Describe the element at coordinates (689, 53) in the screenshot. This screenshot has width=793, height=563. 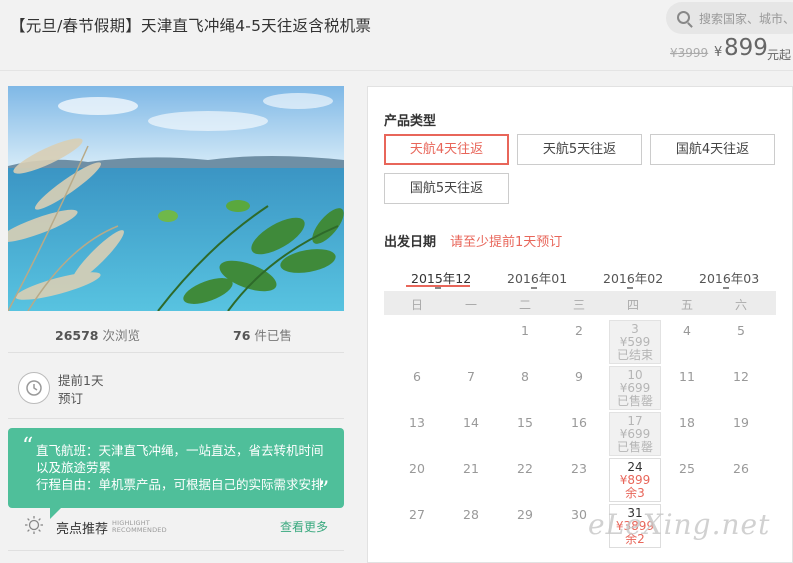
I see `original-price: ¥3999` at that location.